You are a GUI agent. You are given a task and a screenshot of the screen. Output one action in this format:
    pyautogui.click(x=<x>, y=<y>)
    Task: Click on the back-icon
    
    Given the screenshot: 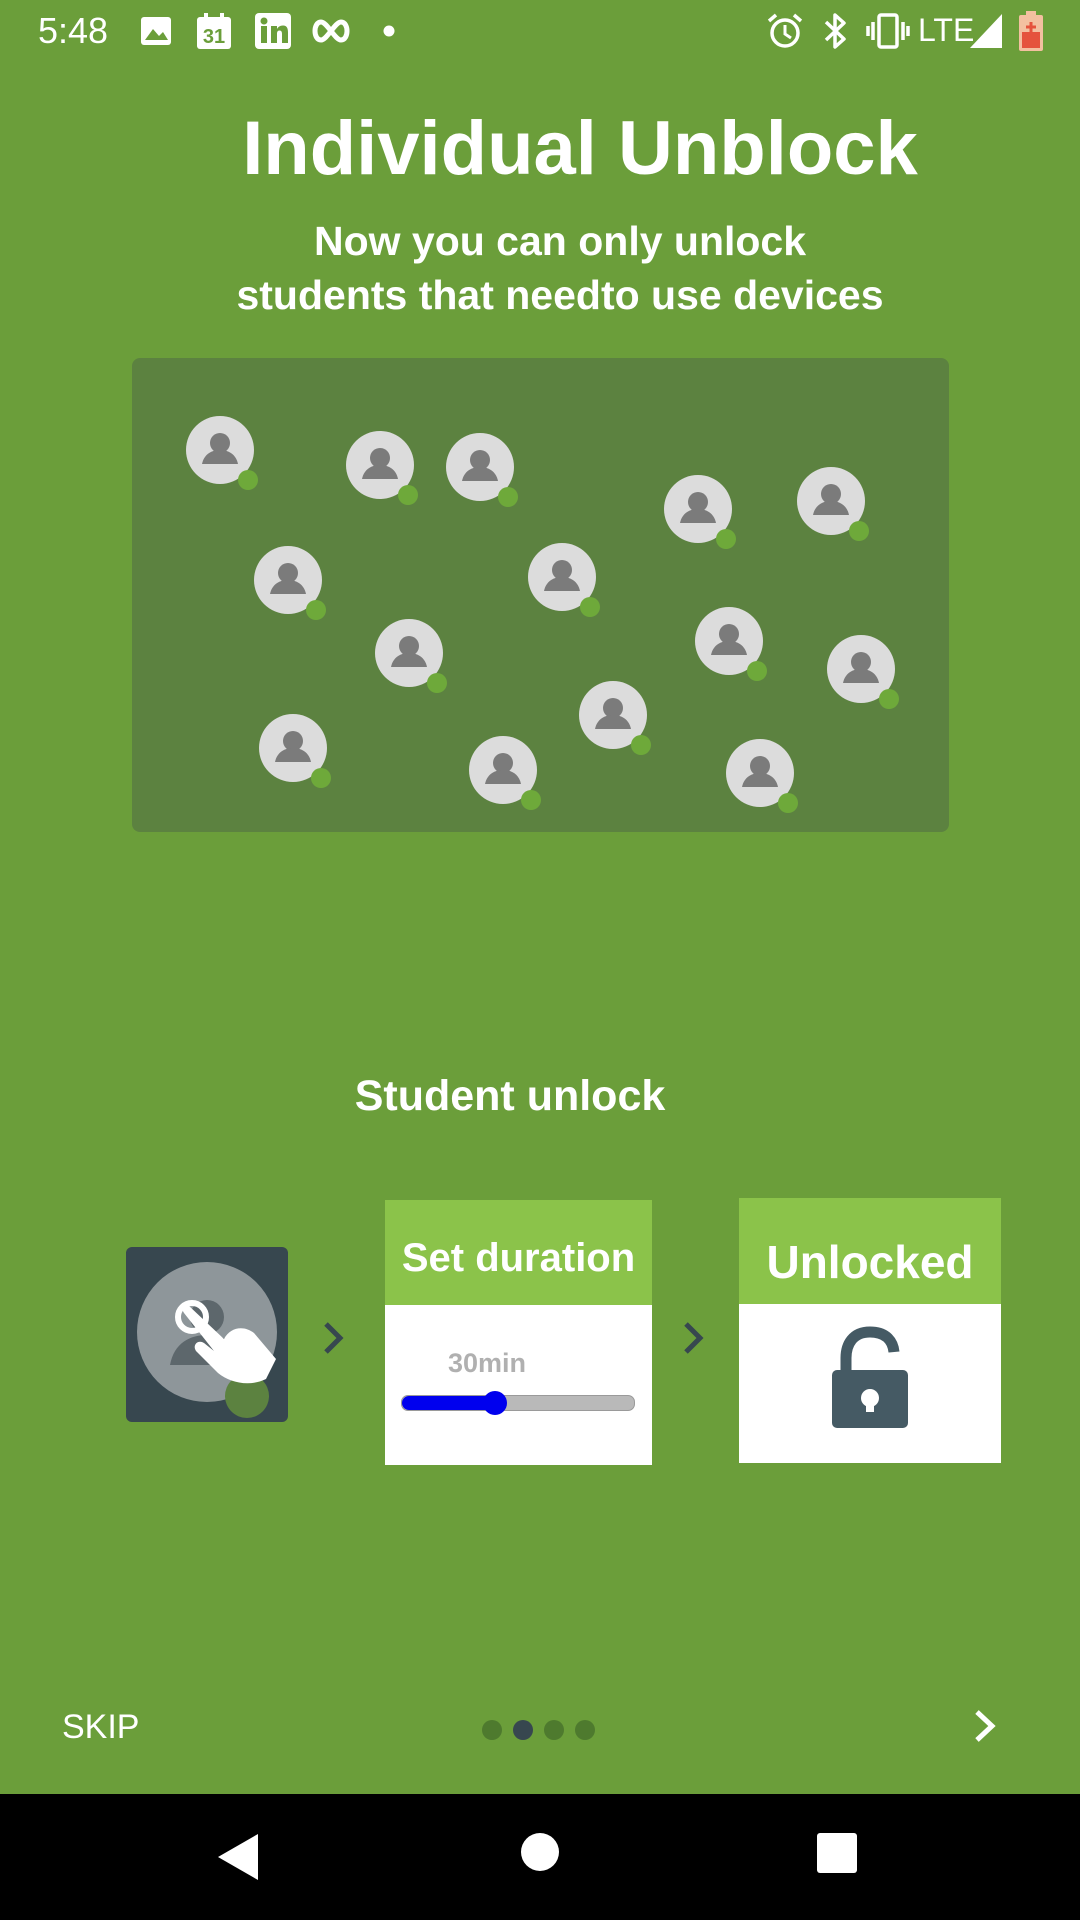 What is the action you would take?
    pyautogui.click(x=239, y=1857)
    